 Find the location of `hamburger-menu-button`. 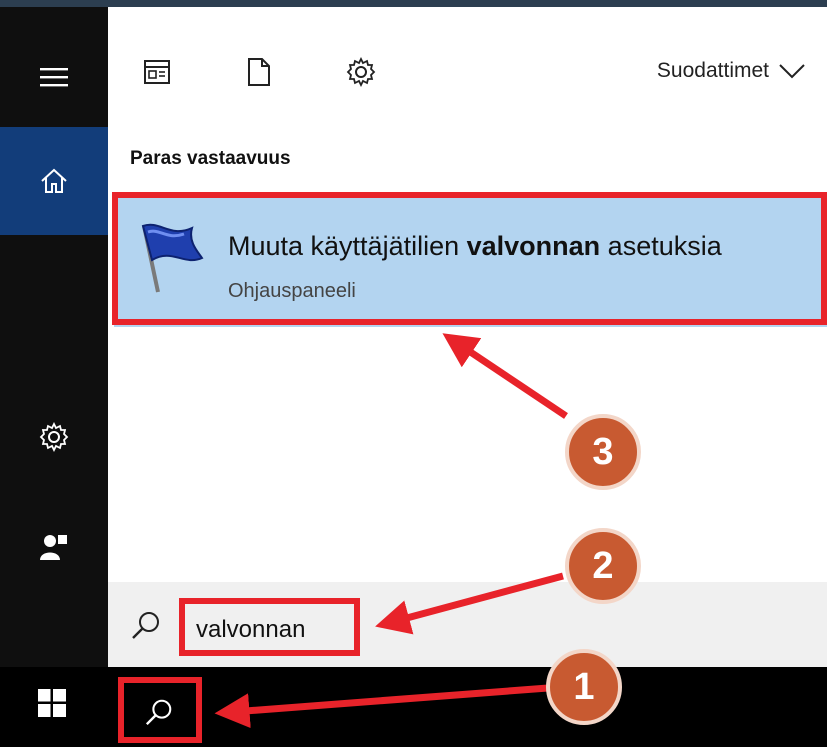

hamburger-menu-button is located at coordinates (54, 77).